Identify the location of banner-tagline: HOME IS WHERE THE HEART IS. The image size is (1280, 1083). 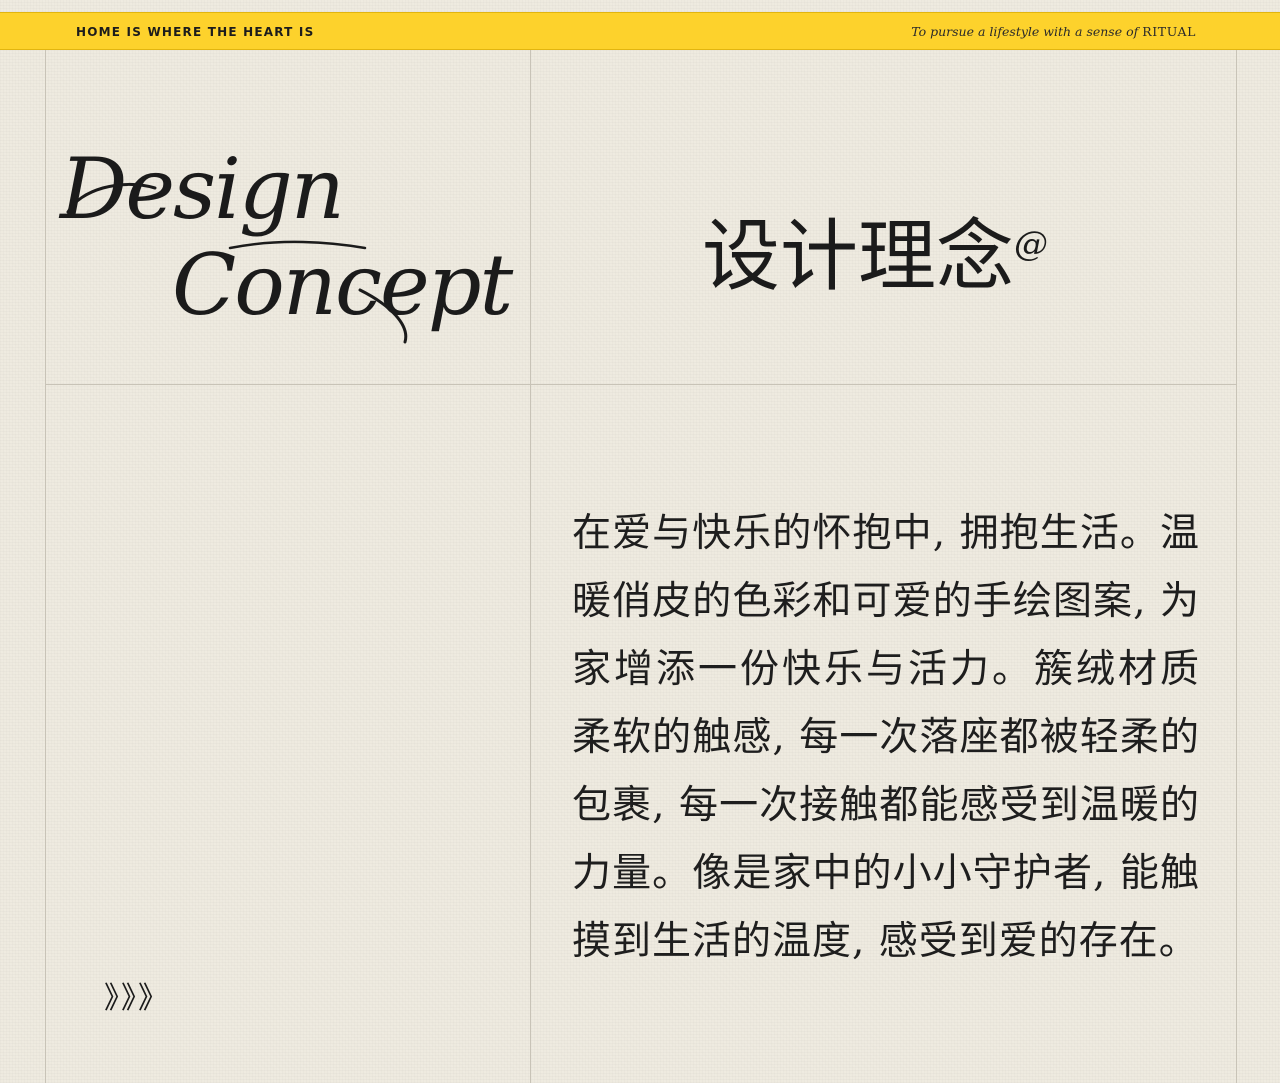
(195, 32).